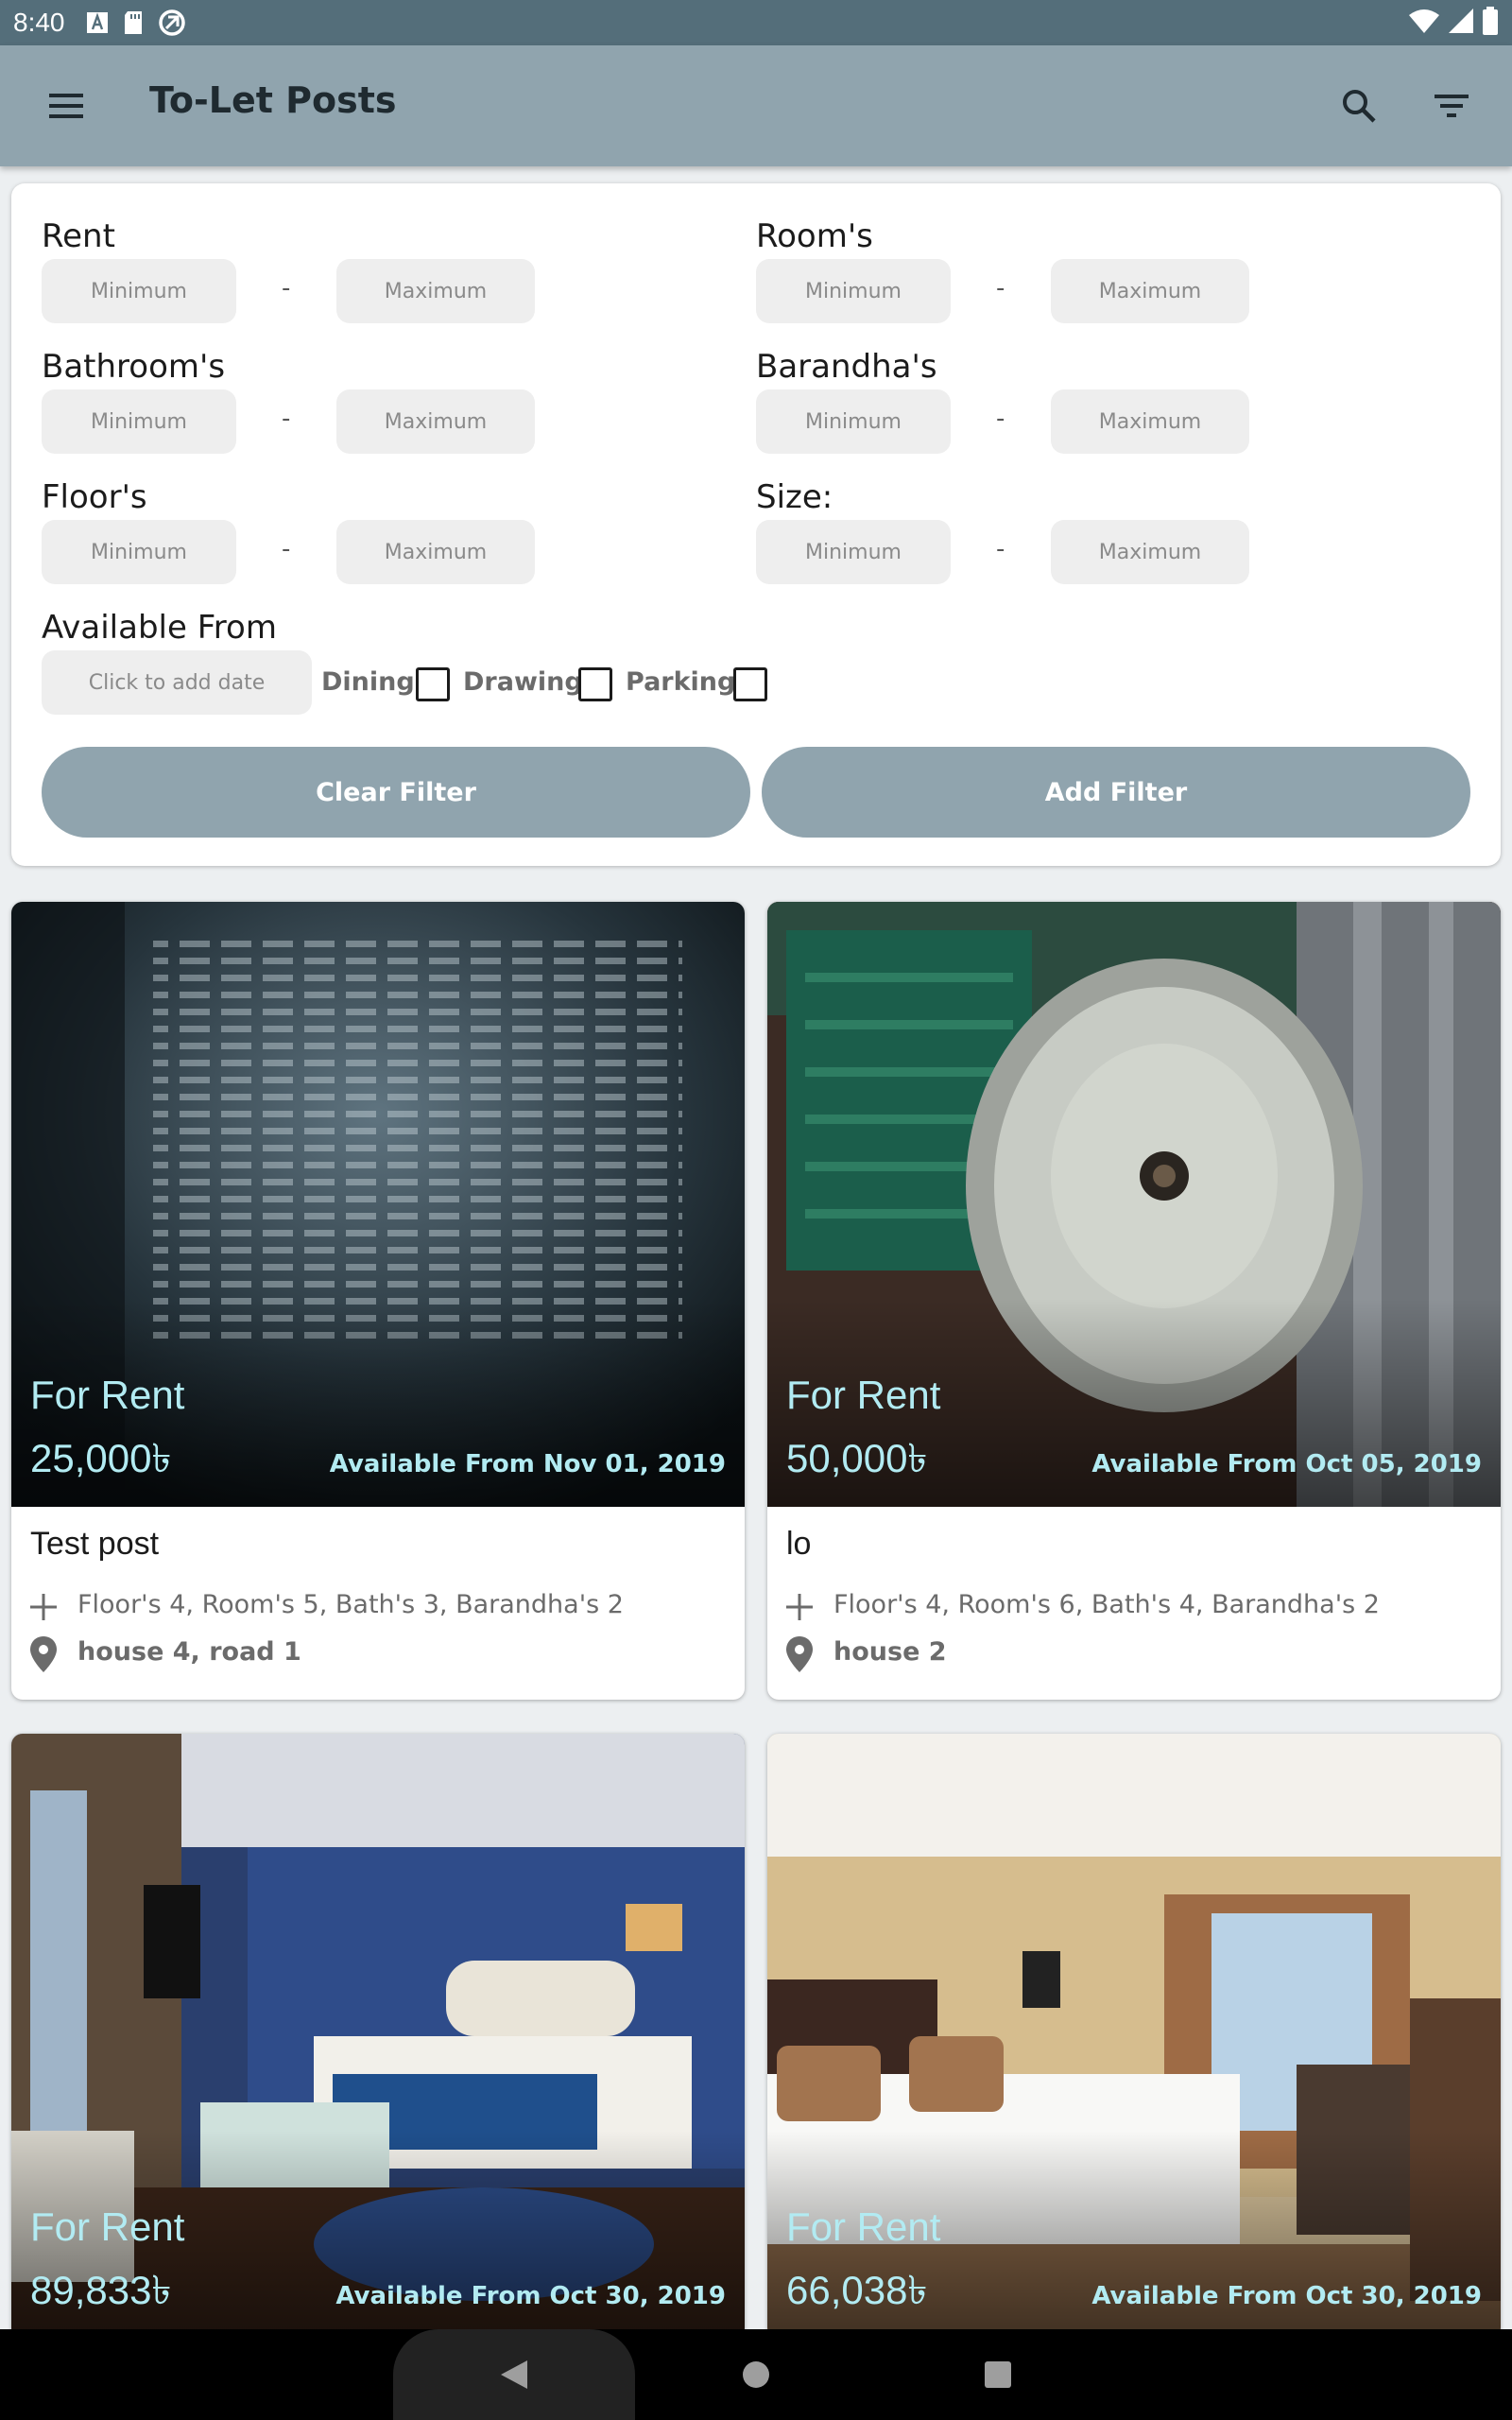  Describe the element at coordinates (189, 1652) in the screenshot. I see `post-address: house 4, road 1` at that location.